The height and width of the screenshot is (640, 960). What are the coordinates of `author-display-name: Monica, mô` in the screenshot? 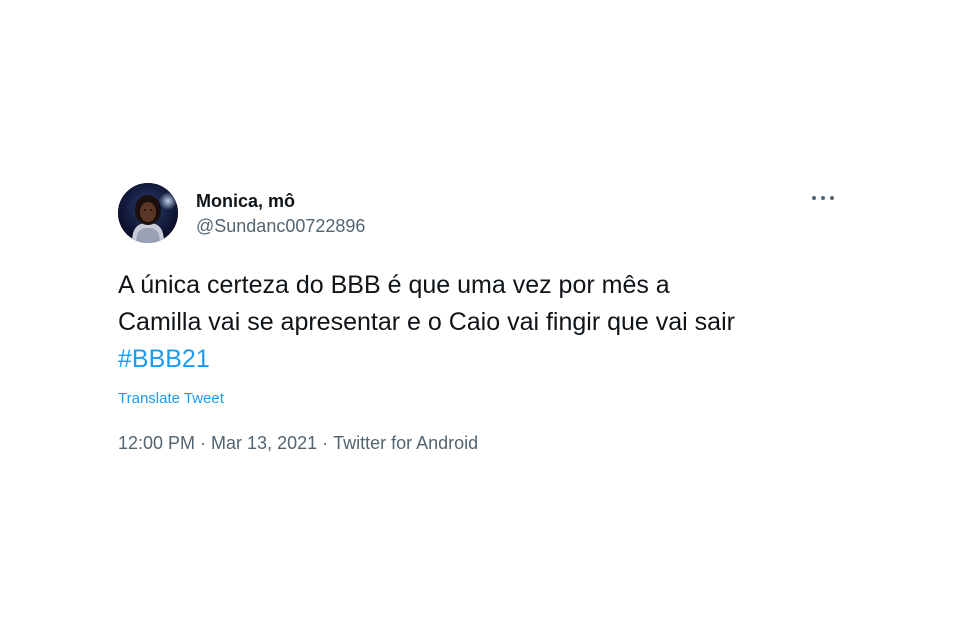 It's located at (280, 201).